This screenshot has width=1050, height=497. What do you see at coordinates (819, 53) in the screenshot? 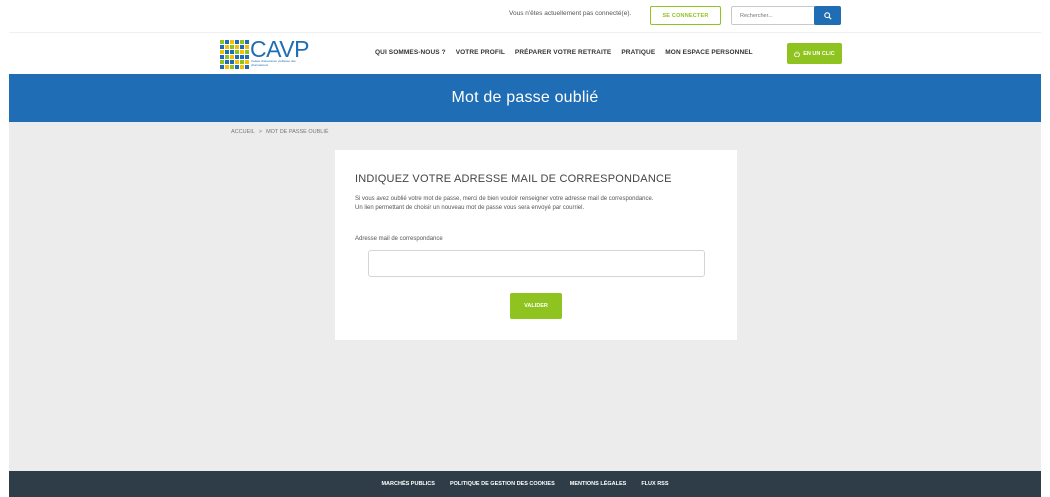
I see `en-un-clic-label: EN UN CLIC` at bounding box center [819, 53].